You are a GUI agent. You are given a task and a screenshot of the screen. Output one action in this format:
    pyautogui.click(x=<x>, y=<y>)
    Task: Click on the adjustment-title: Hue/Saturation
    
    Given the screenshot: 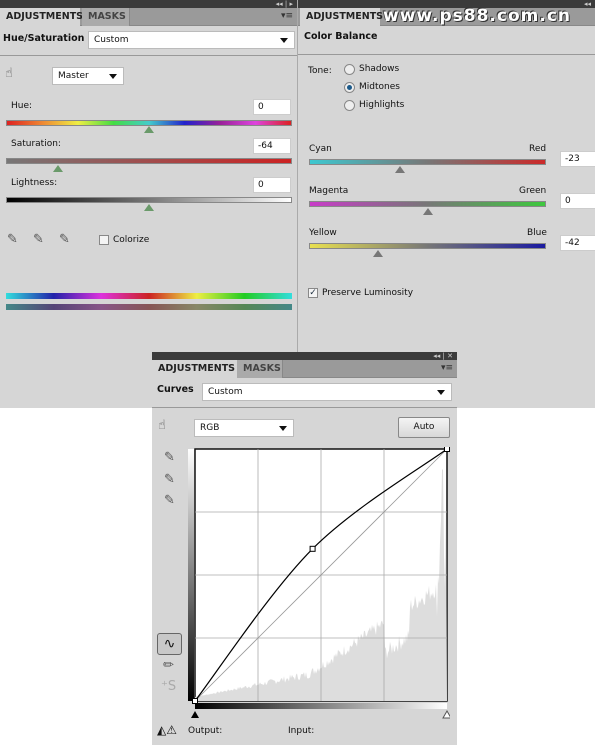 What is the action you would take?
    pyautogui.click(x=44, y=38)
    